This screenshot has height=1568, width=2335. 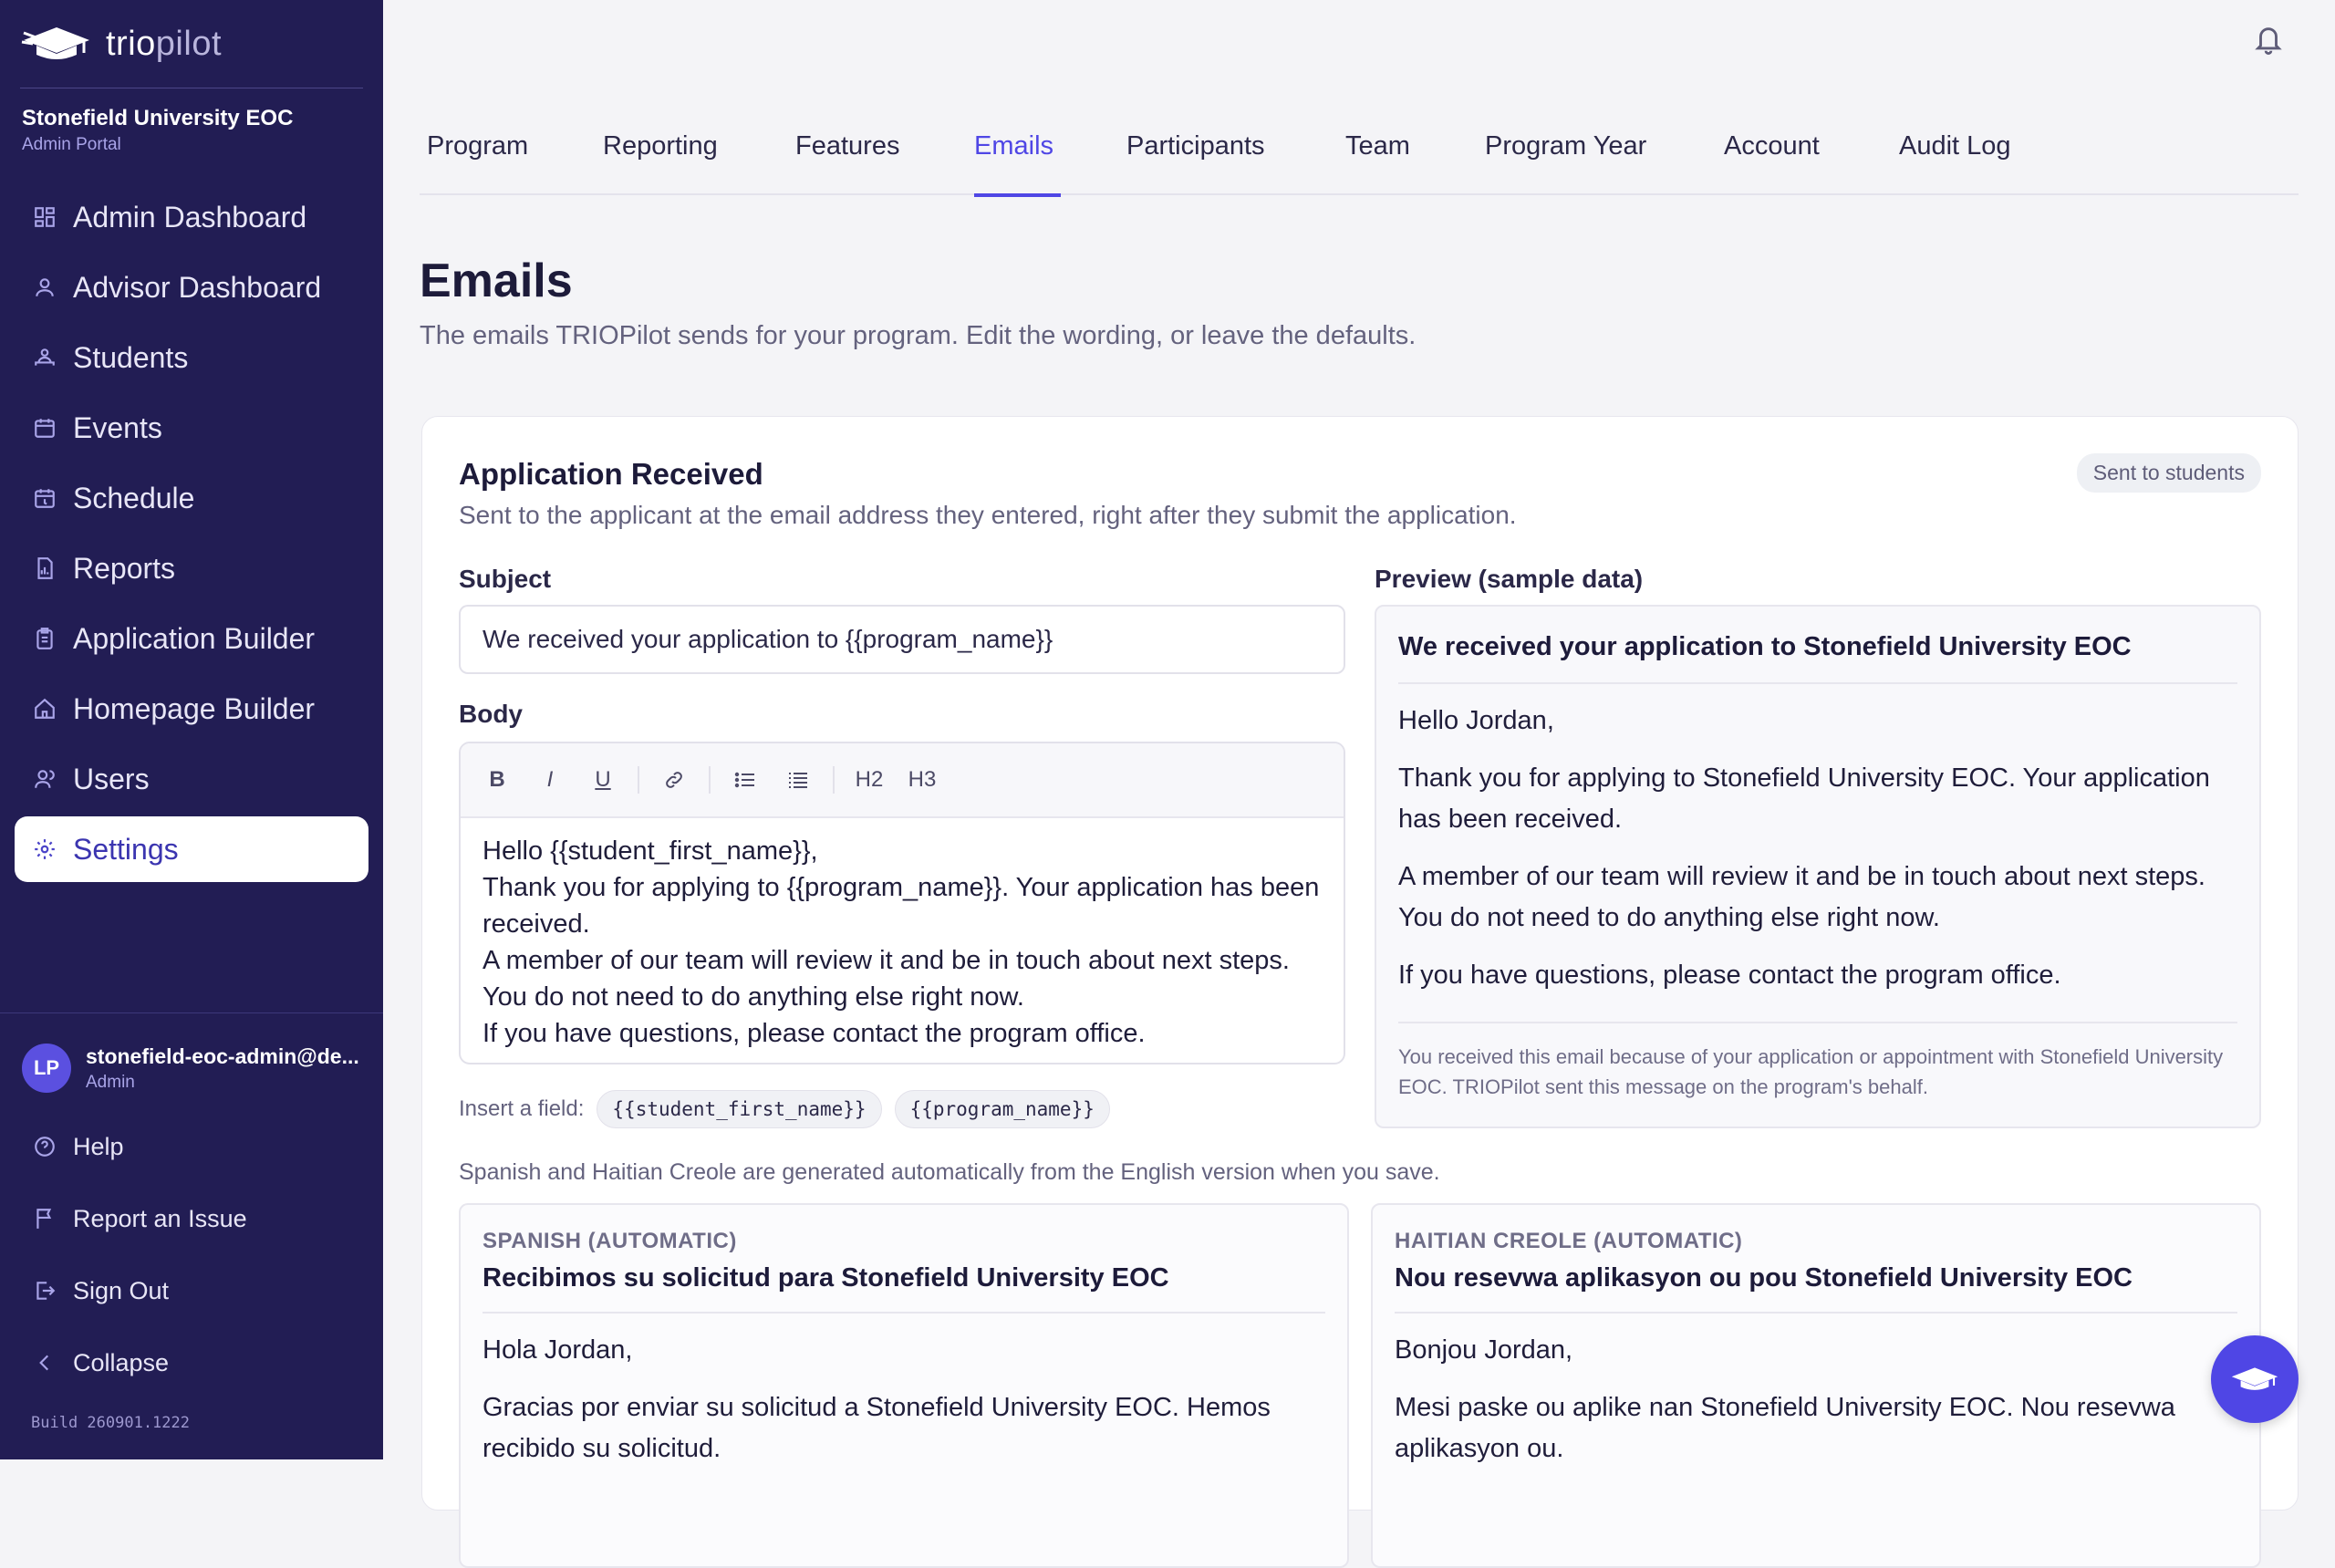 I want to click on field-chip-student-first-name: {{student_first_name}}, so click(x=740, y=1109).